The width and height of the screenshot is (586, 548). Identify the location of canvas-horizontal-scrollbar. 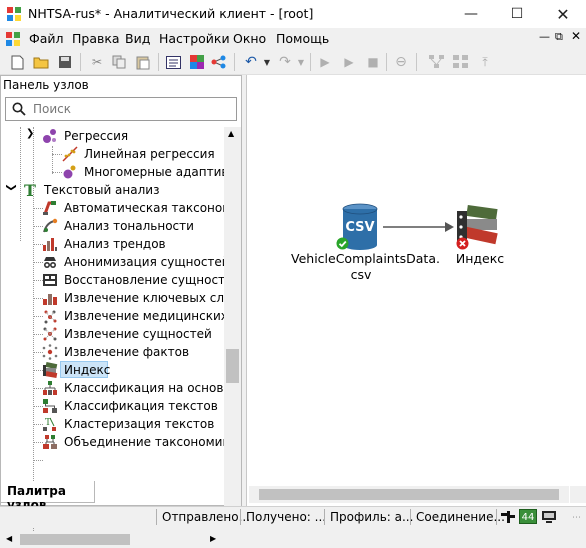
(409, 494).